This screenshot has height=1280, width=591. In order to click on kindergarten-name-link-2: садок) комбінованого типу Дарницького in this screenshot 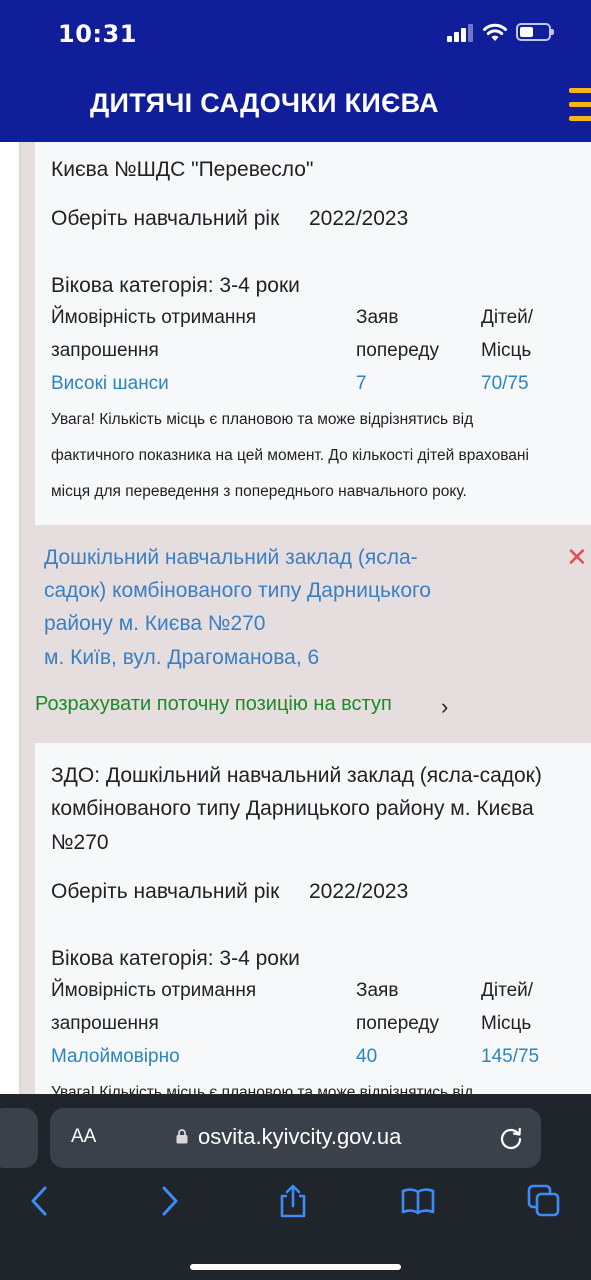, I will do `click(237, 590)`.